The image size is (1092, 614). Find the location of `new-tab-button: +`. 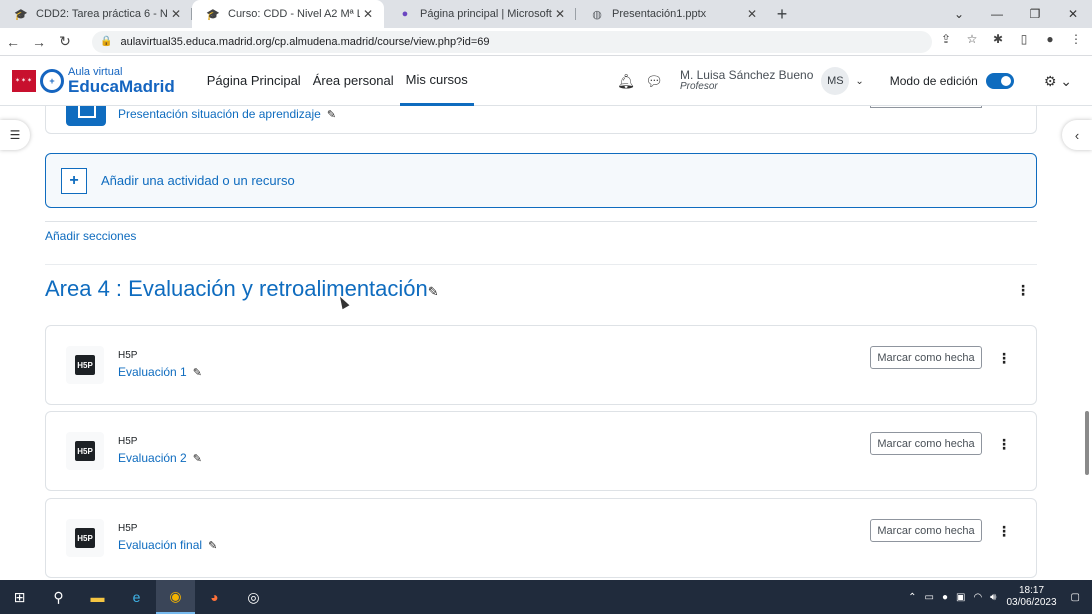

new-tab-button: + is located at coordinates (782, 14).